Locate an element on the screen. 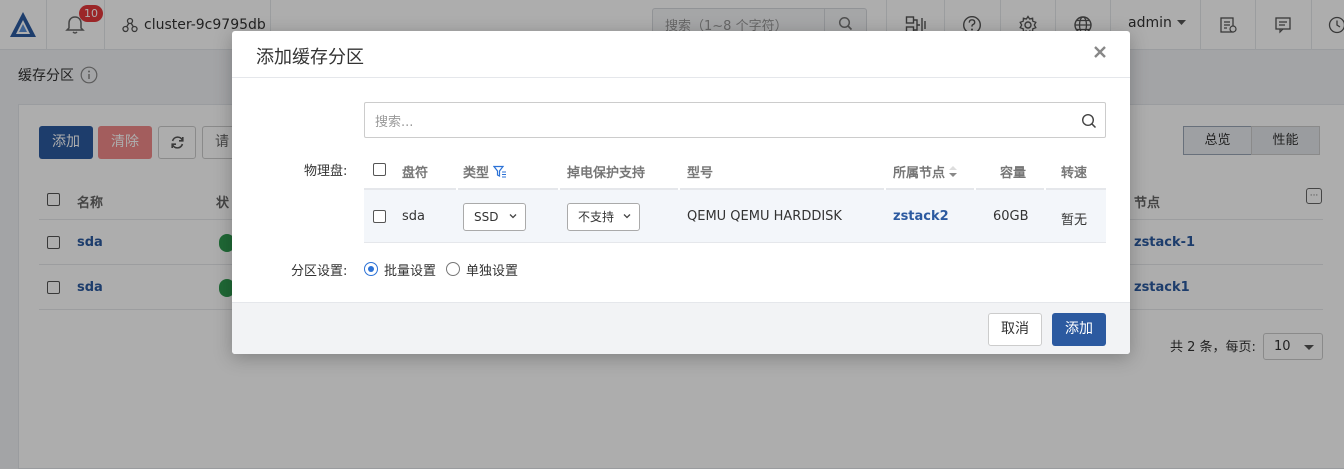 This screenshot has height=469, width=1344. confirm-add-button: 添加 is located at coordinates (1079, 329).